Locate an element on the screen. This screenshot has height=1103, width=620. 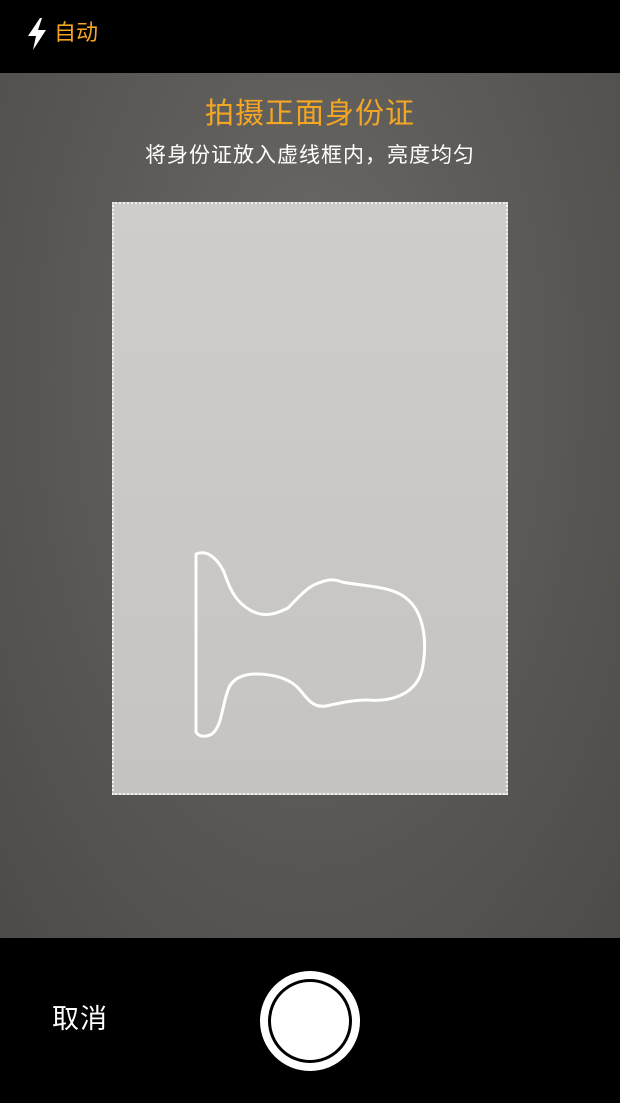
shutter-button is located at coordinates (310, 1021).